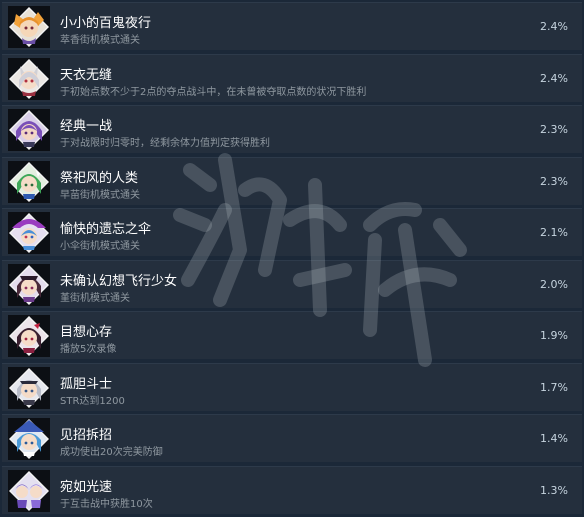 The width and height of the screenshot is (584, 517). What do you see at coordinates (292, 438) in the screenshot?
I see `achievement-row: 见招拆招 成功使出20次完美防御 1.4%` at bounding box center [292, 438].